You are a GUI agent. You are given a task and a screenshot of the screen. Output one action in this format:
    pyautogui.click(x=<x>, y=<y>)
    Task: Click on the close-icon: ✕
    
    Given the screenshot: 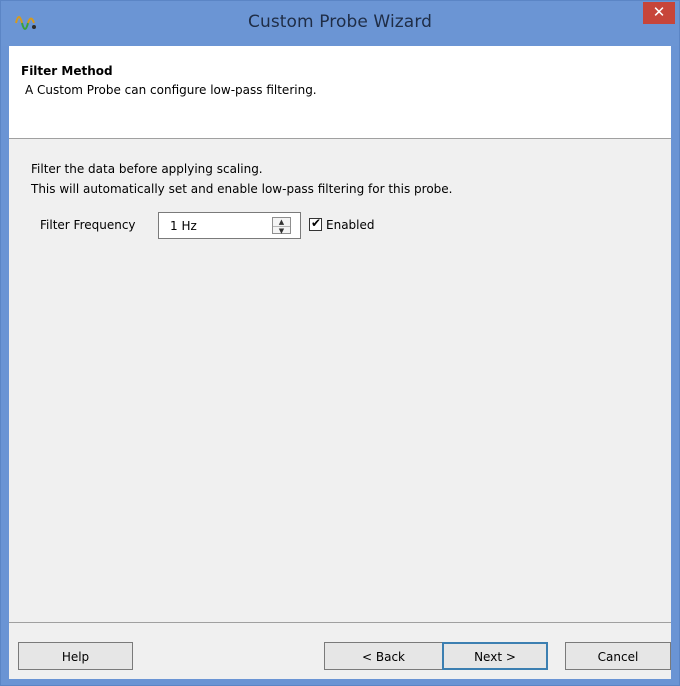 What is the action you would take?
    pyautogui.click(x=659, y=12)
    